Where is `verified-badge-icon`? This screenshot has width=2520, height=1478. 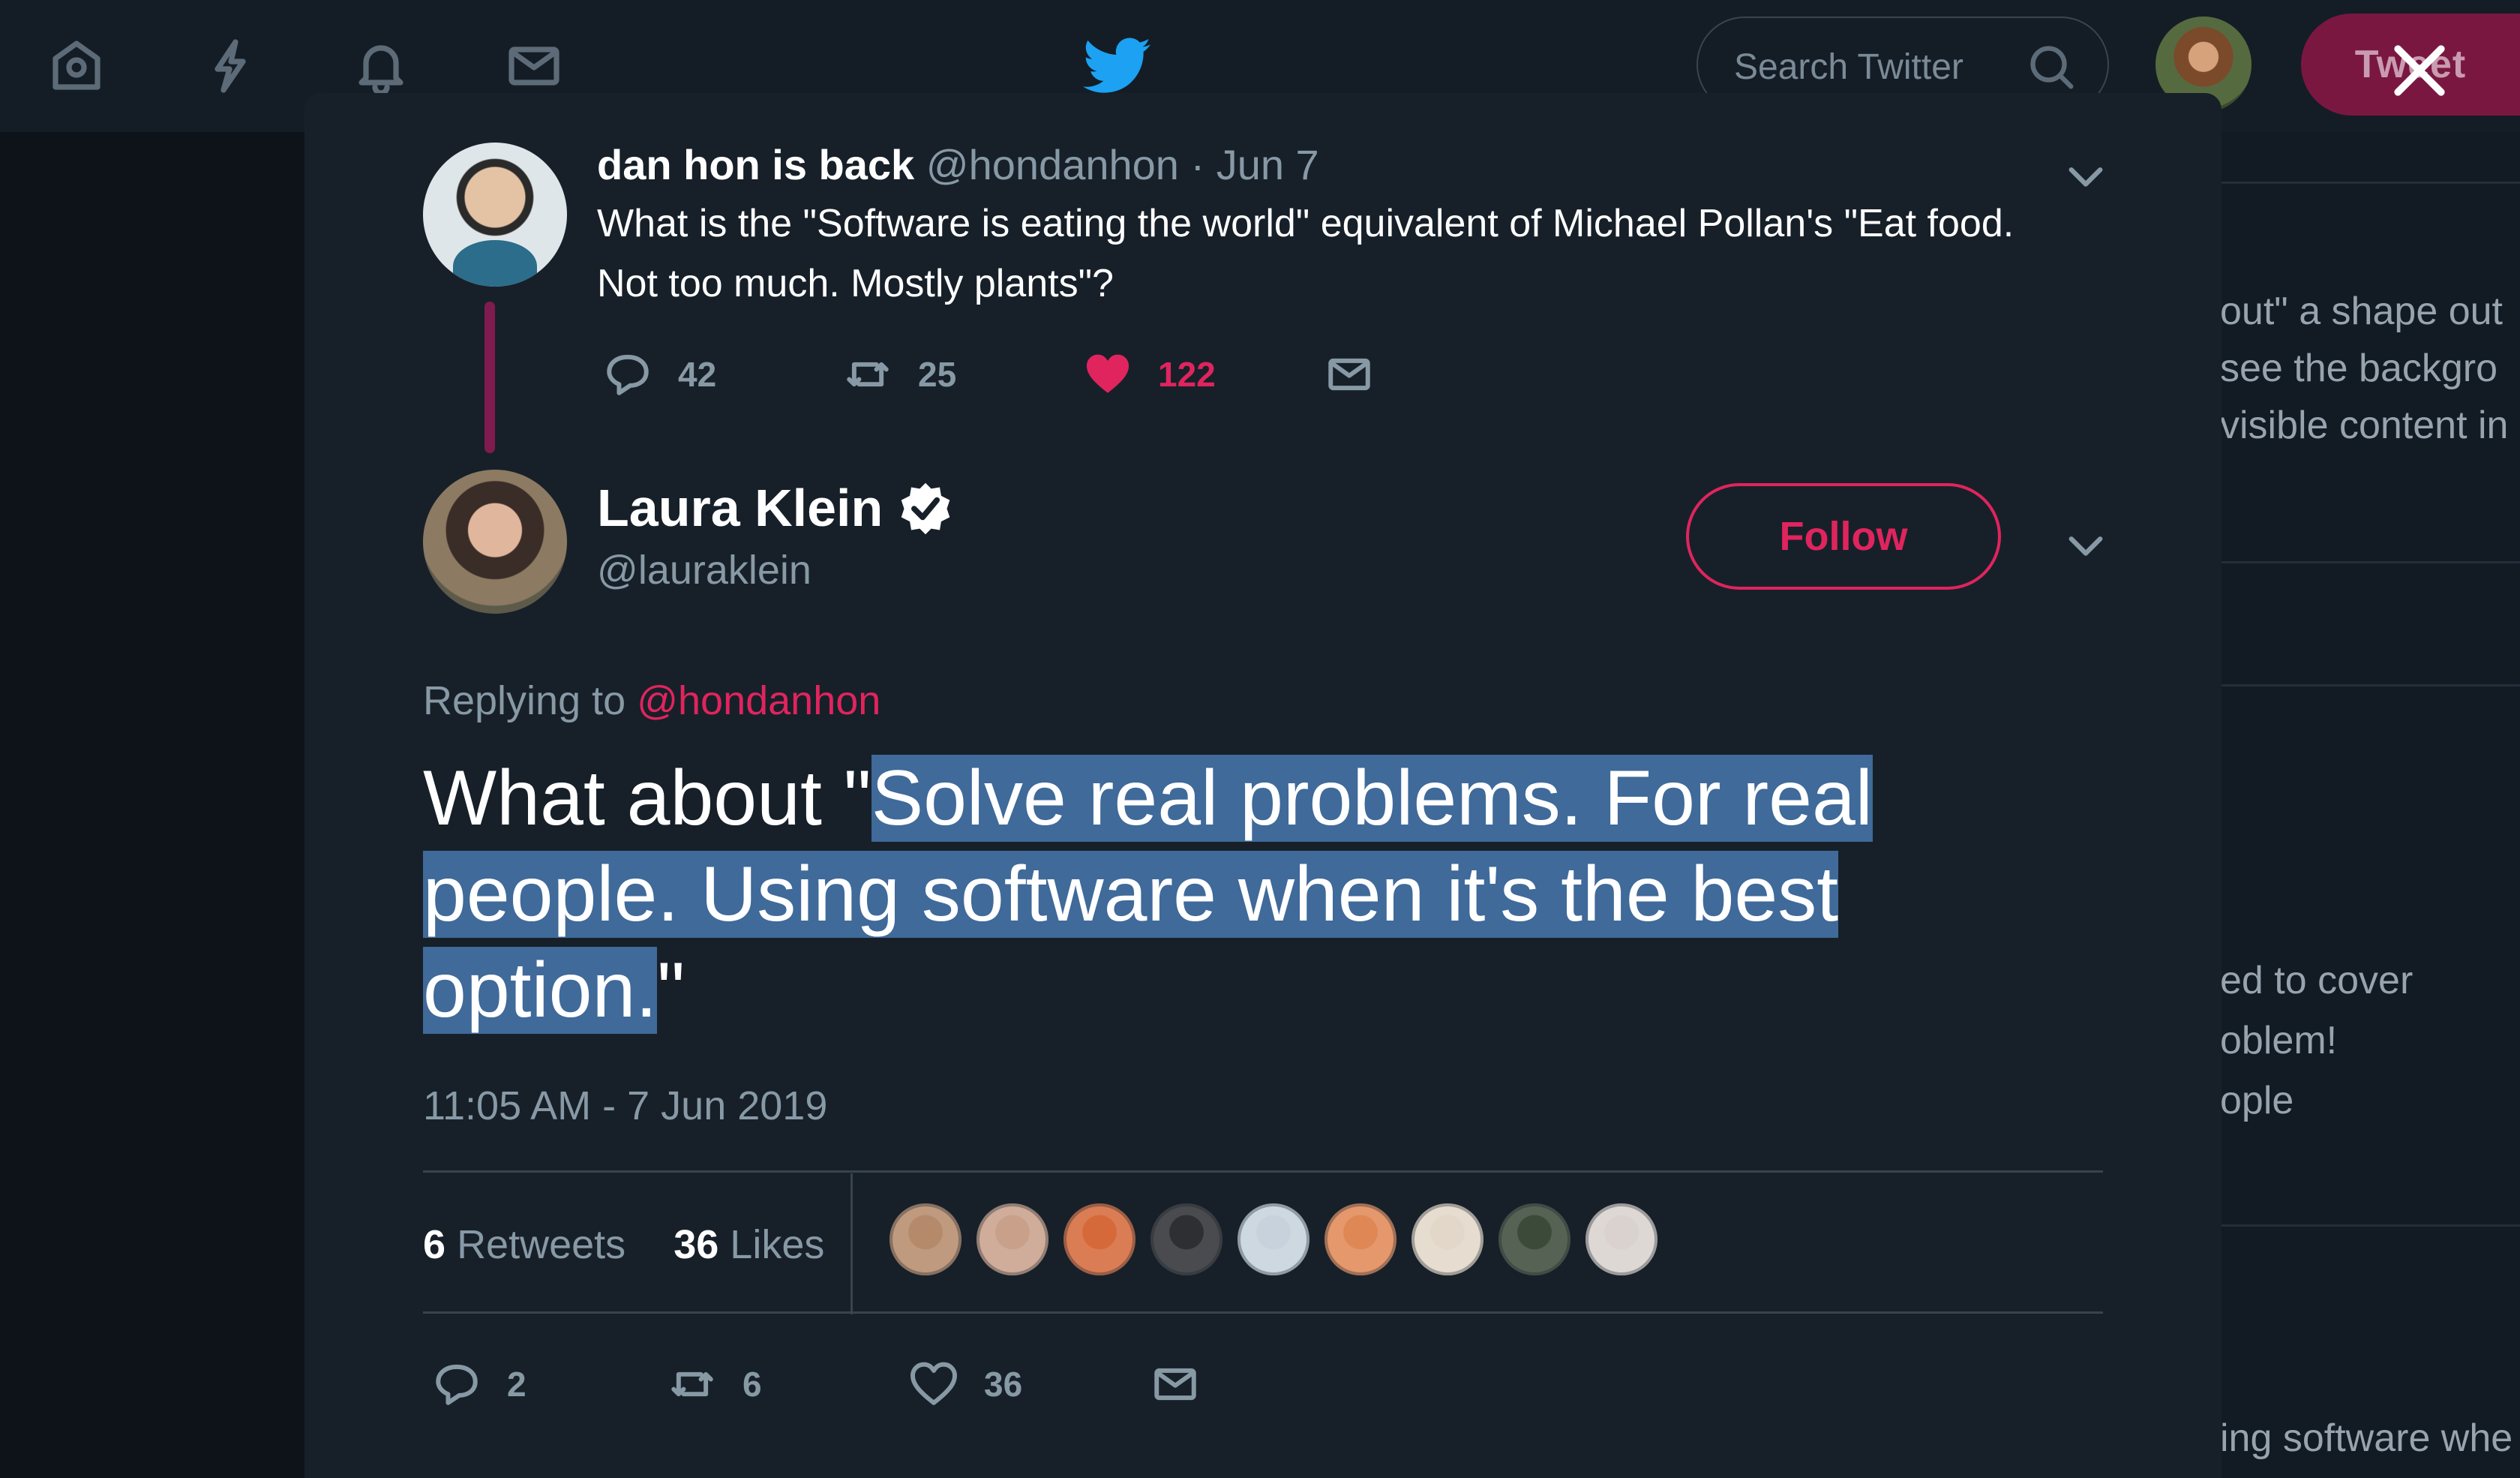 verified-badge-icon is located at coordinates (925, 508).